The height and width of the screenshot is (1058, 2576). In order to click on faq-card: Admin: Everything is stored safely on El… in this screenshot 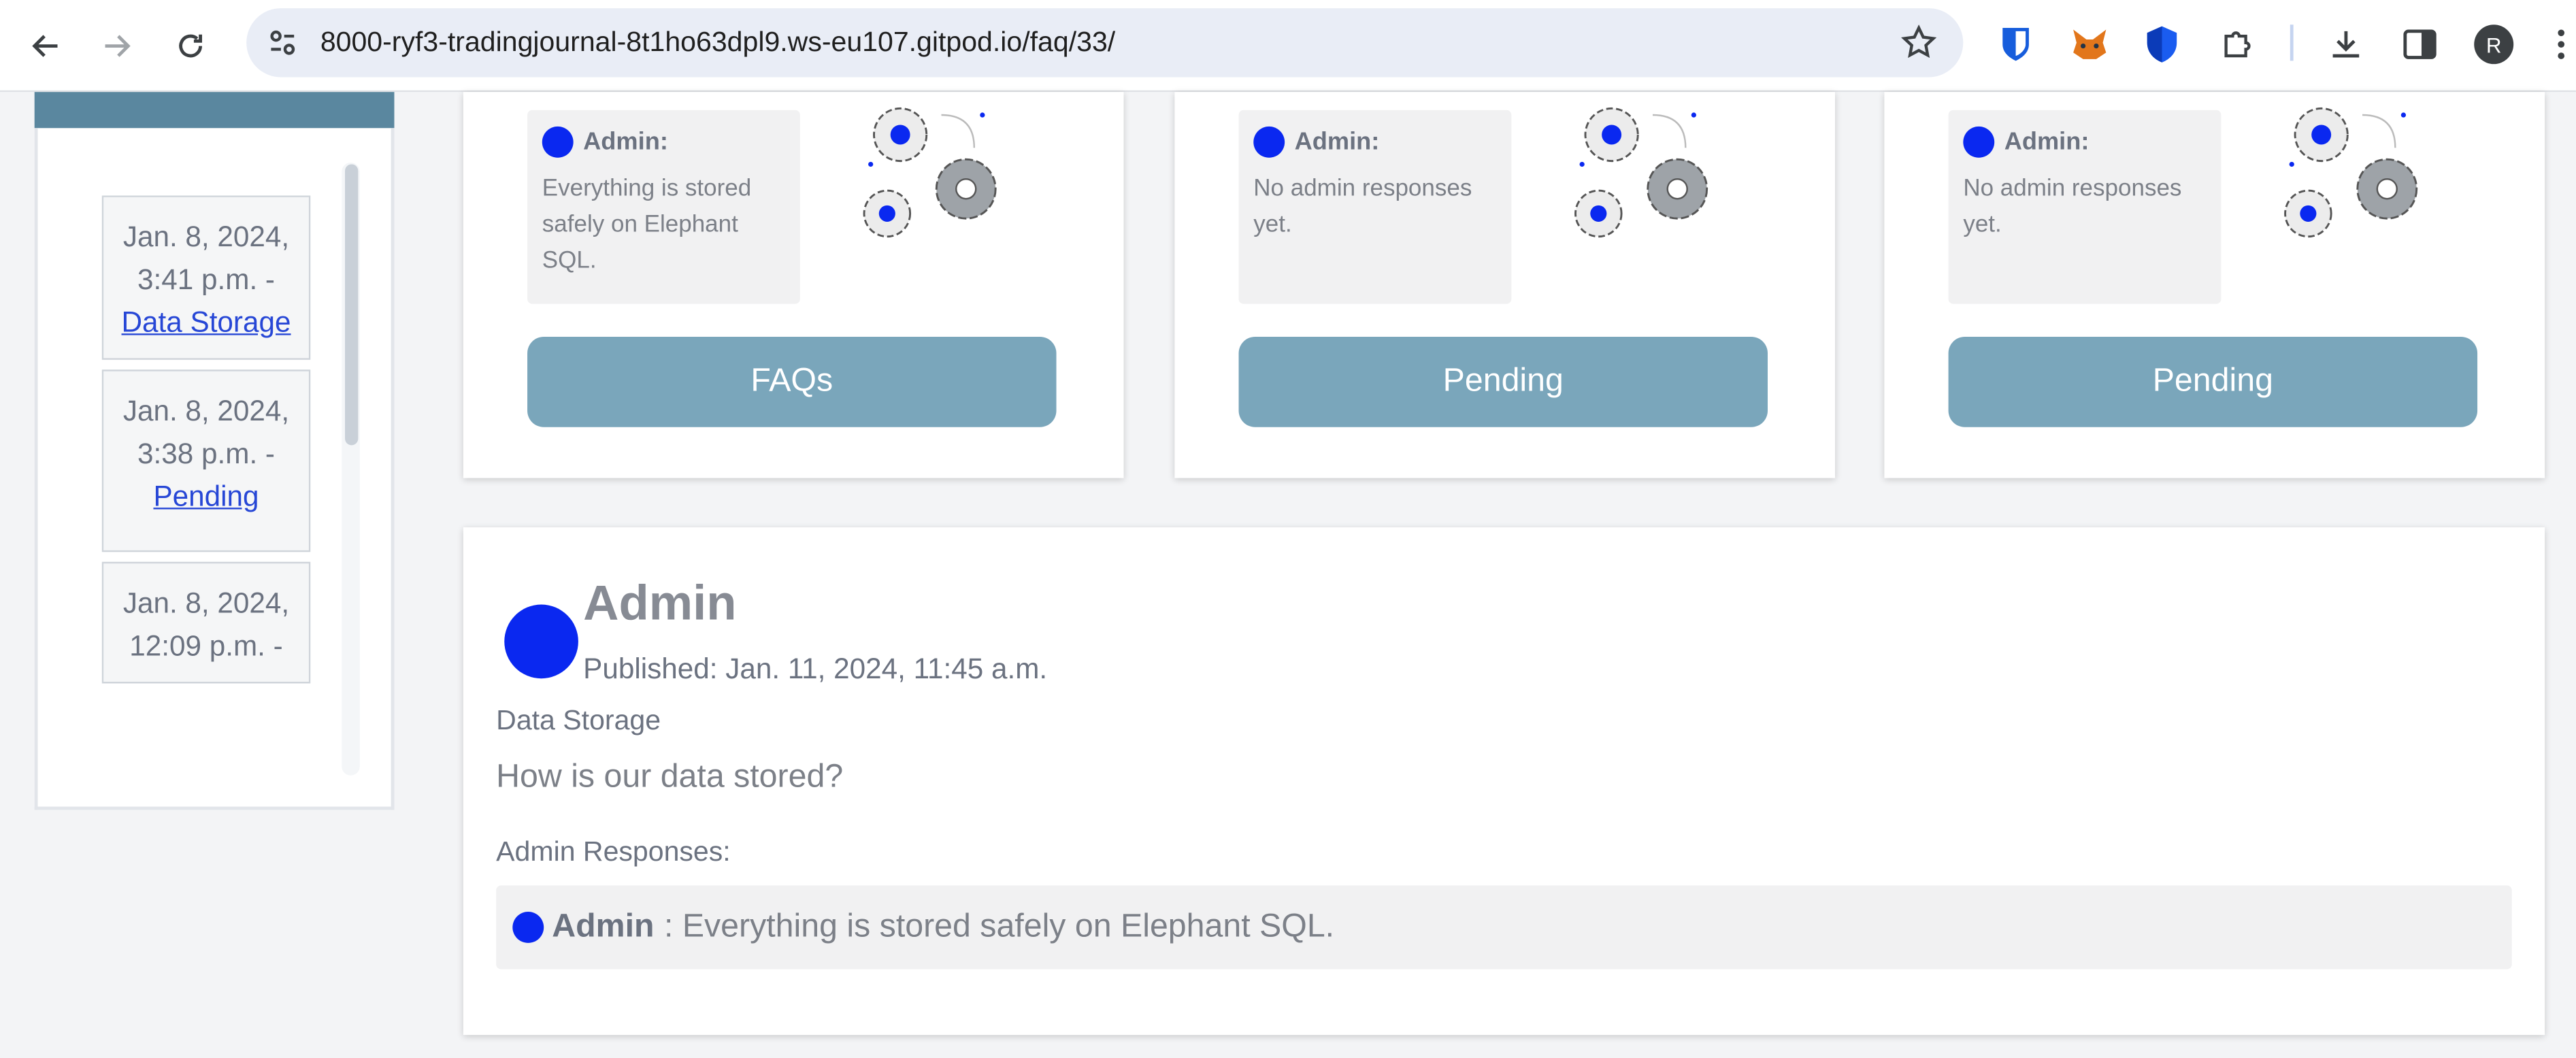, I will do `click(793, 285)`.